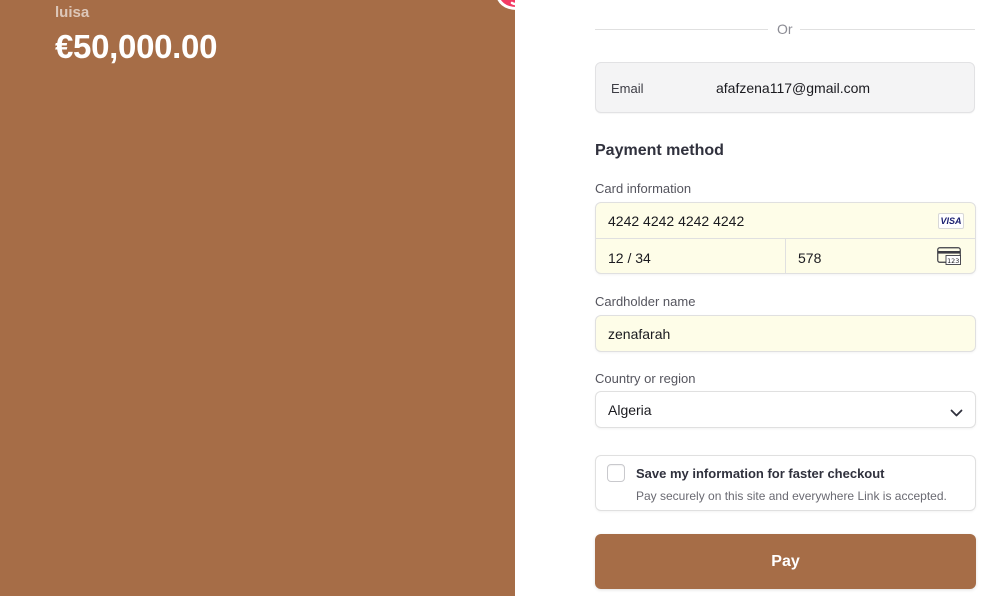 The image size is (997, 596). I want to click on email-field: Email afafzena117@gmail.com, so click(785, 87).